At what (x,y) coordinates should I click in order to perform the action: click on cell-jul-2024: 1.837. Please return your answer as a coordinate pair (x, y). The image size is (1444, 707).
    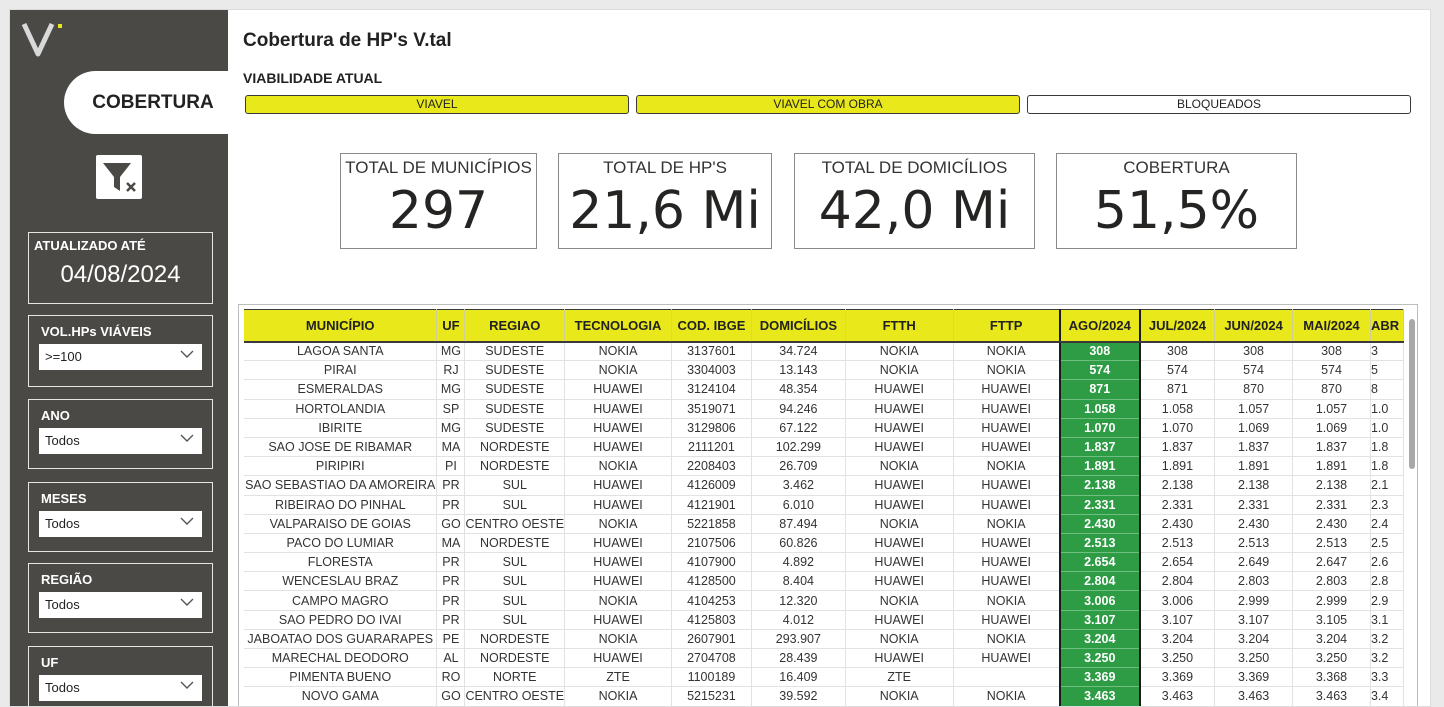
    Looking at the image, I should click on (1177, 447).